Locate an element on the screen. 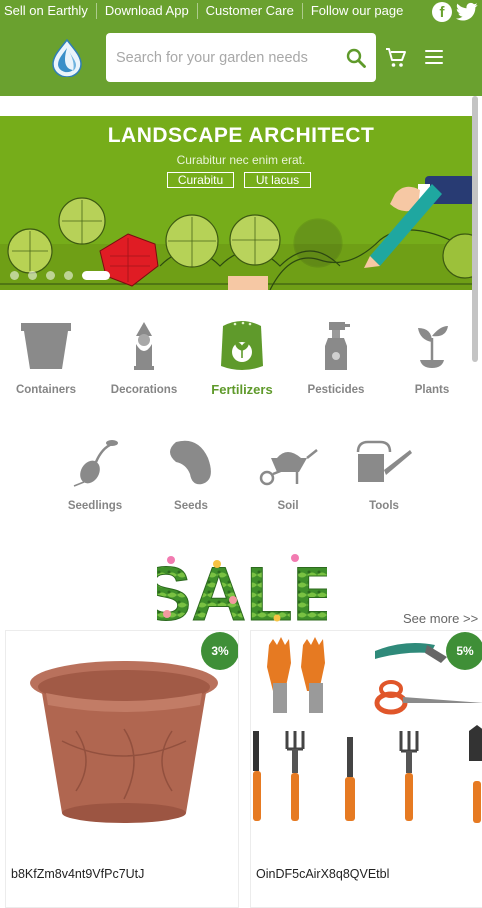 The width and height of the screenshot is (482, 908). watering-can-icon is located at coordinates (384, 461).